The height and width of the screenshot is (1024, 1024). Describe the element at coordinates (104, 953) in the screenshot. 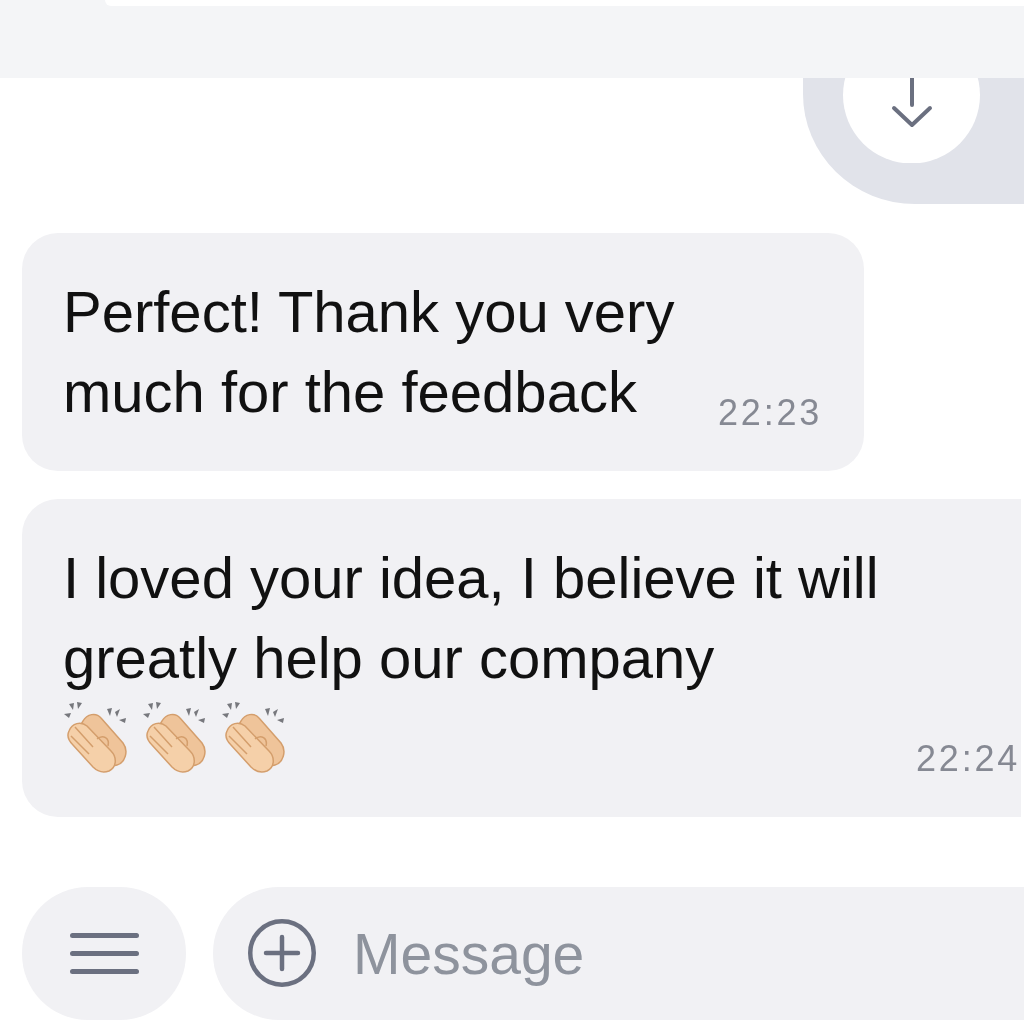

I see `menu-icon` at that location.